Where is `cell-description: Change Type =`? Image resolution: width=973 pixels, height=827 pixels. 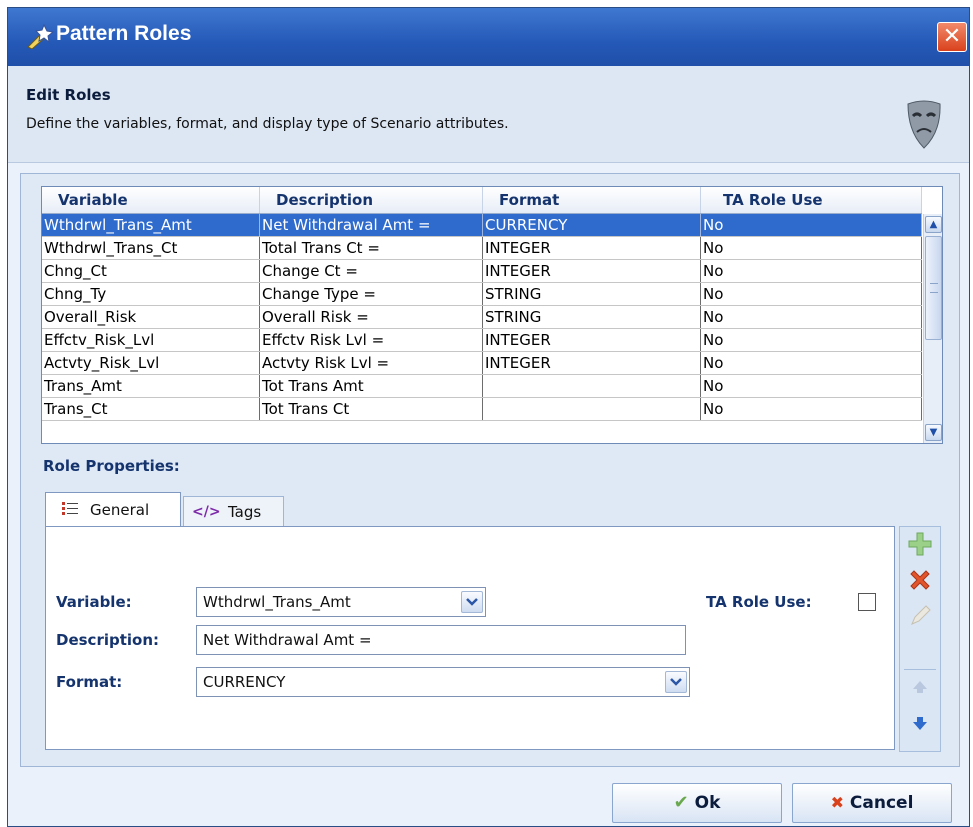 cell-description: Change Type = is located at coordinates (371, 294).